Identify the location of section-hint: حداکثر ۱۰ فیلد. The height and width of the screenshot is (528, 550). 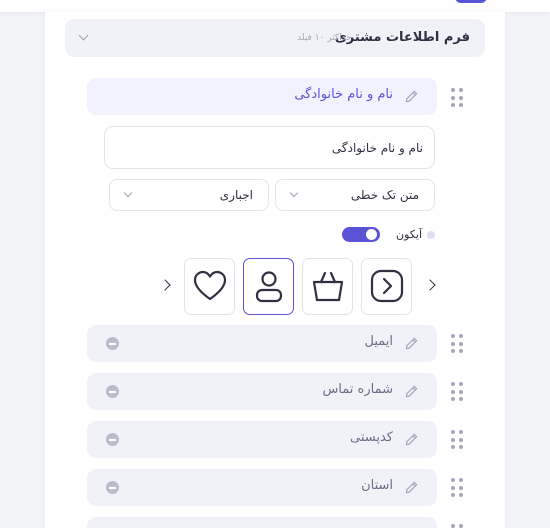
(324, 38).